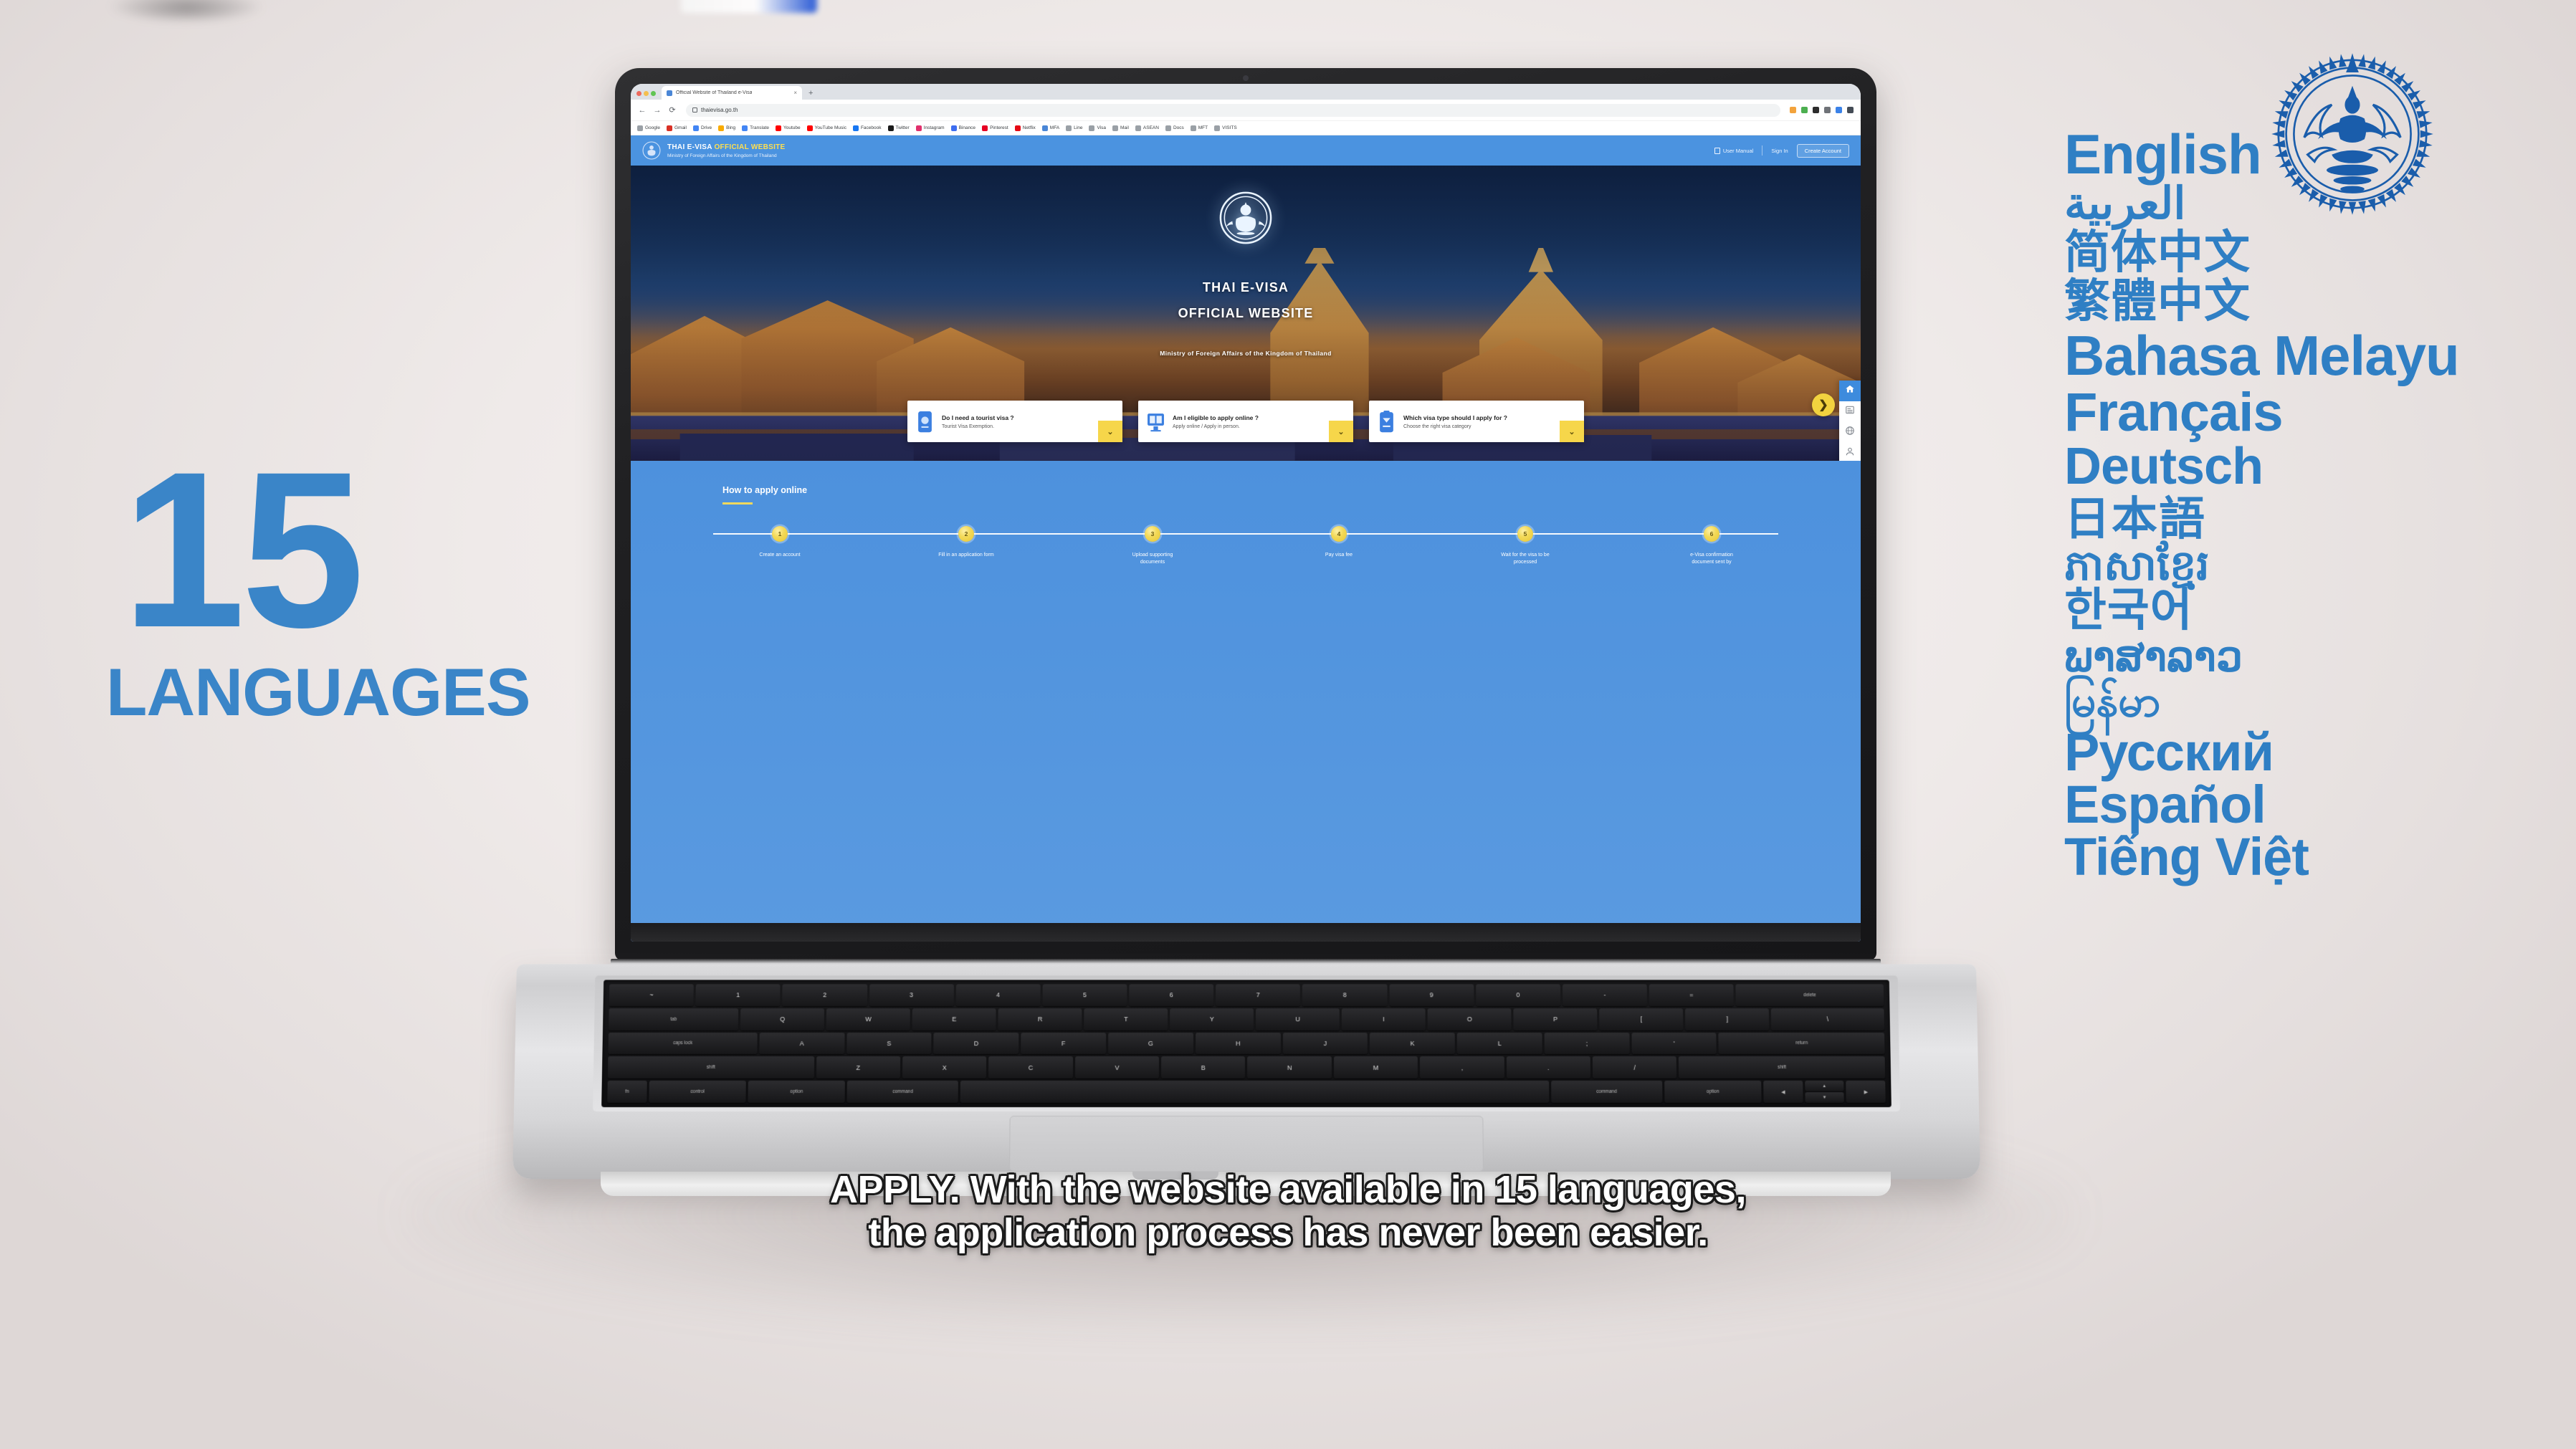 This screenshot has height=1449, width=2576. Describe the element at coordinates (1050, 128) in the screenshot. I see `bookmark-item: MFA` at that location.